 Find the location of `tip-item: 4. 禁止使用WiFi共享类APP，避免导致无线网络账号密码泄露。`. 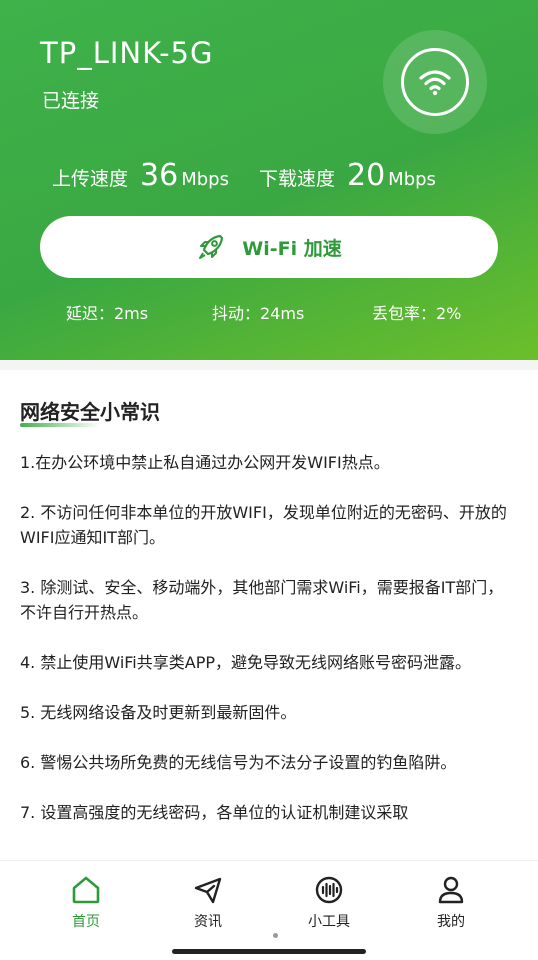

tip-item: 4. 禁止使用WiFi共享类APP，避免导致无线网络账号密码泄露。 is located at coordinates (245, 662).